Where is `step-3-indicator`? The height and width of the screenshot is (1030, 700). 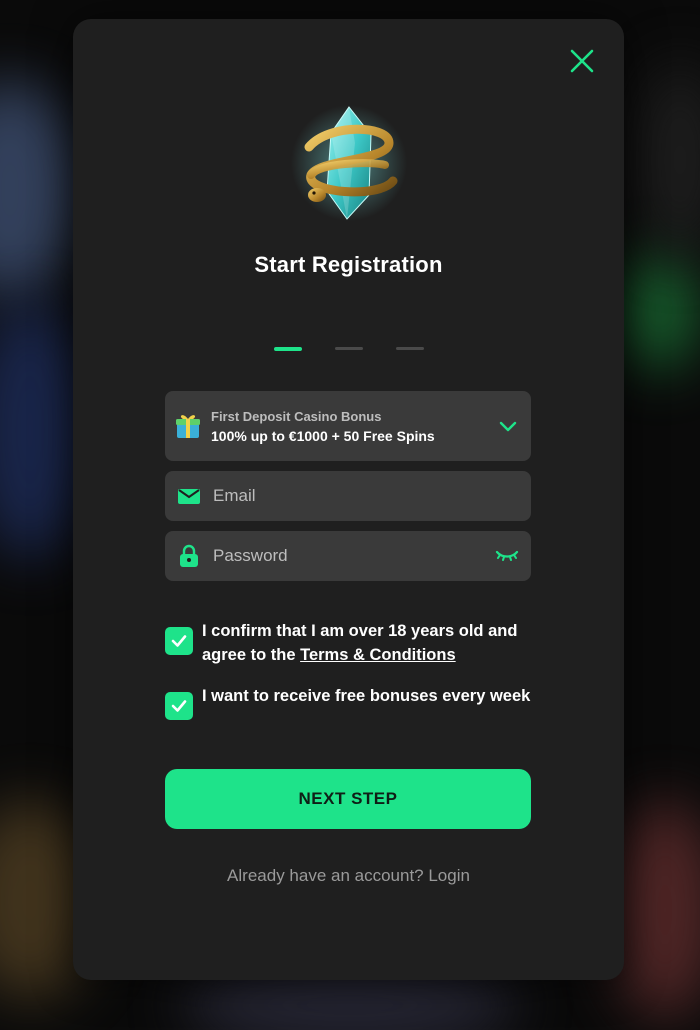 step-3-indicator is located at coordinates (409, 348).